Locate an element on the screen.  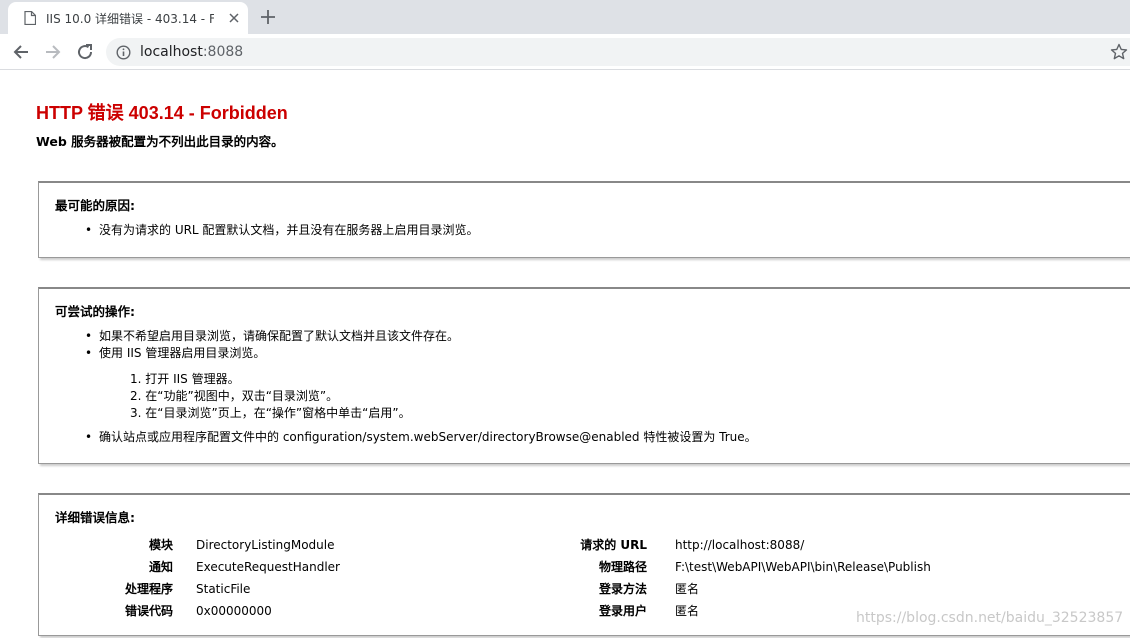
detail-label: 处理程序 is located at coordinates (148, 589).